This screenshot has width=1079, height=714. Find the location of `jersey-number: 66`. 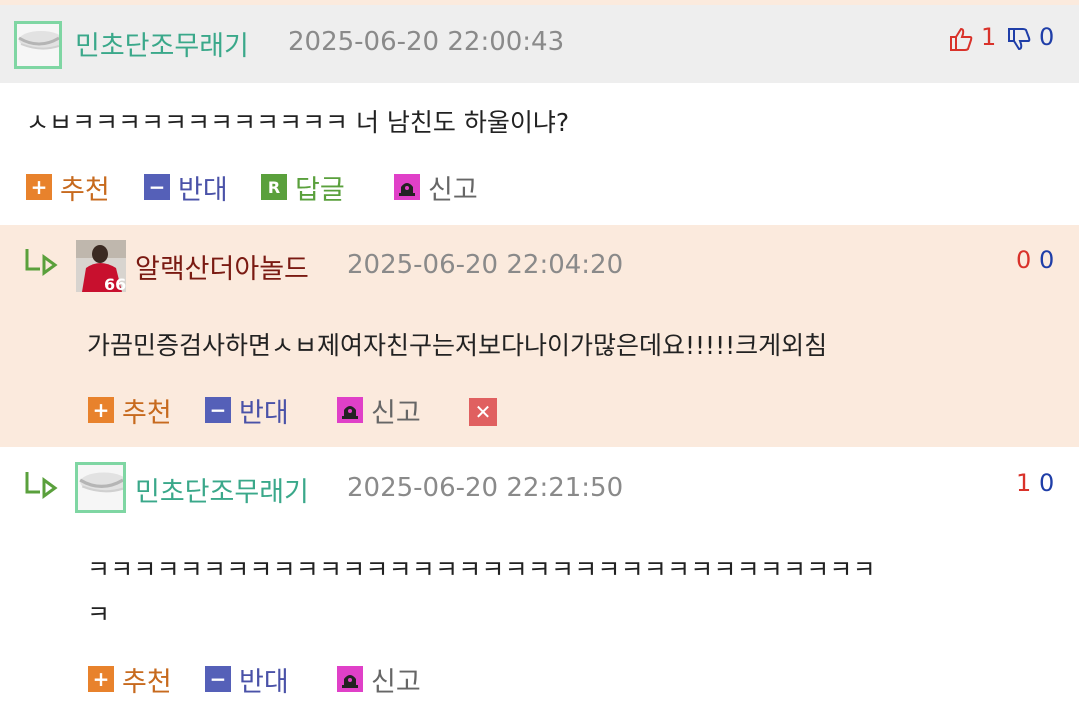

jersey-number: 66 is located at coordinates (115, 283).